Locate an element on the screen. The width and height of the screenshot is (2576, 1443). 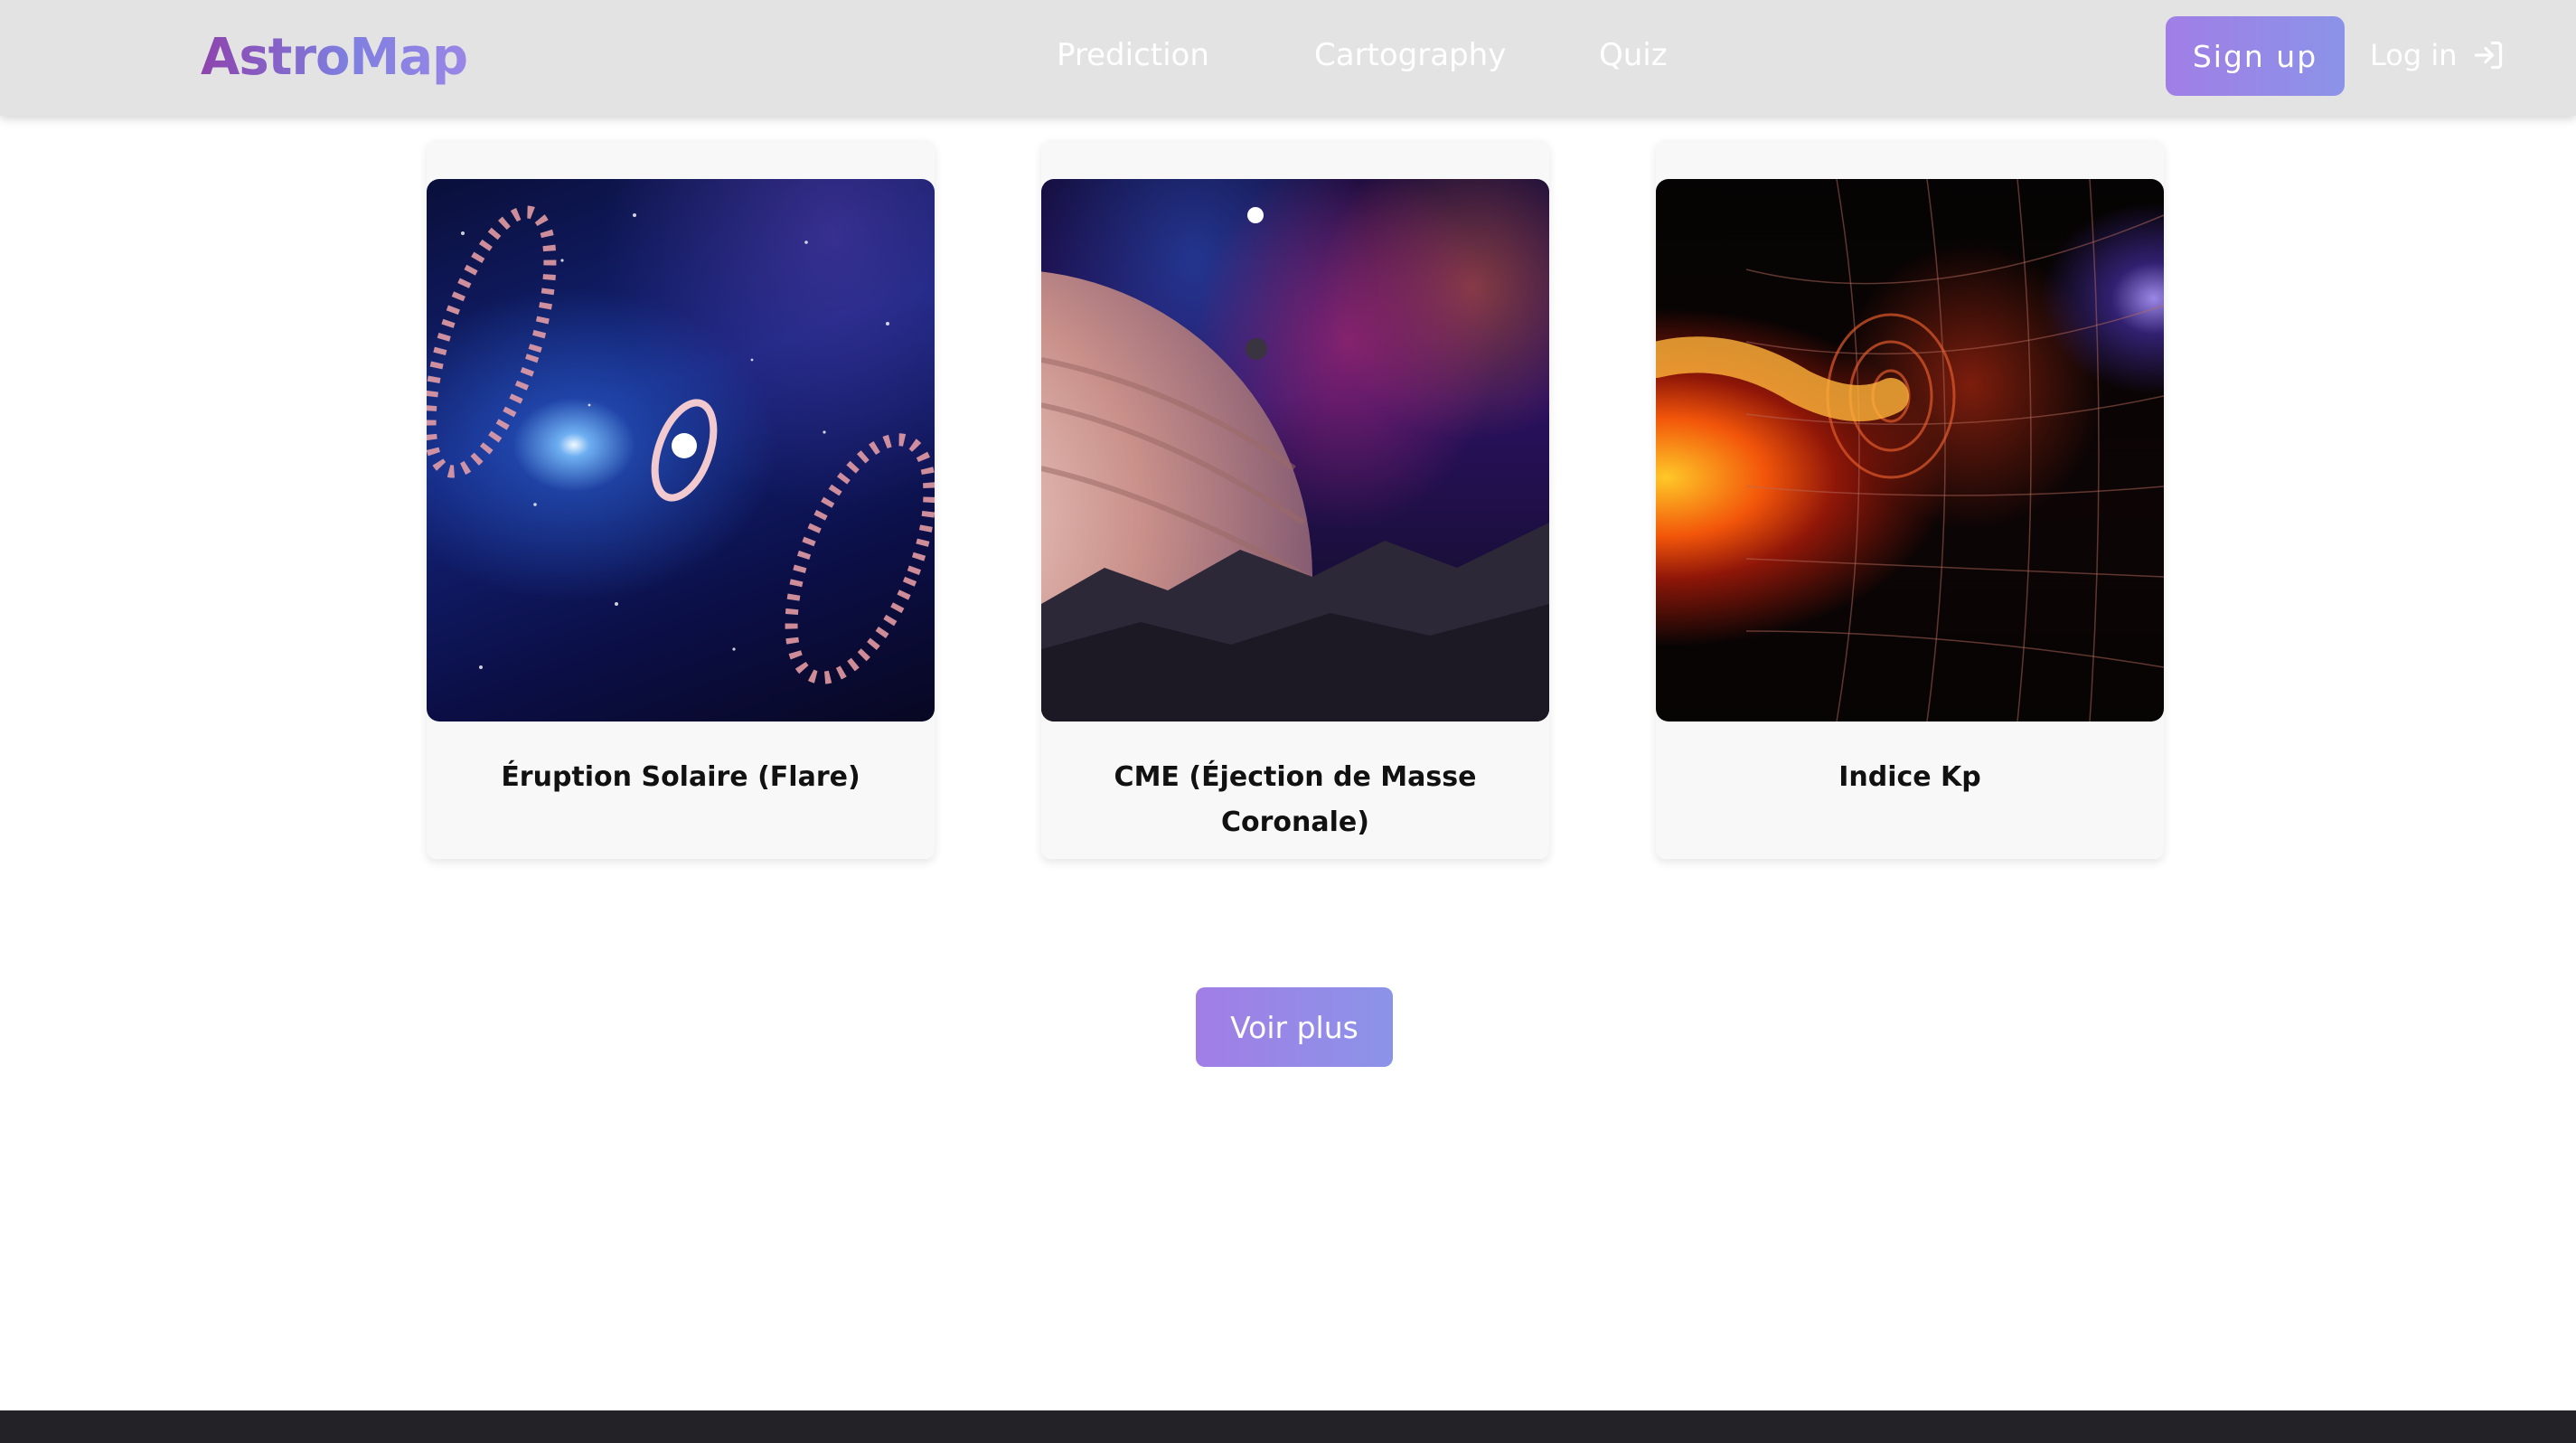
card-solar-flare: Éruption Solaire (Flare) is located at coordinates (681, 499).